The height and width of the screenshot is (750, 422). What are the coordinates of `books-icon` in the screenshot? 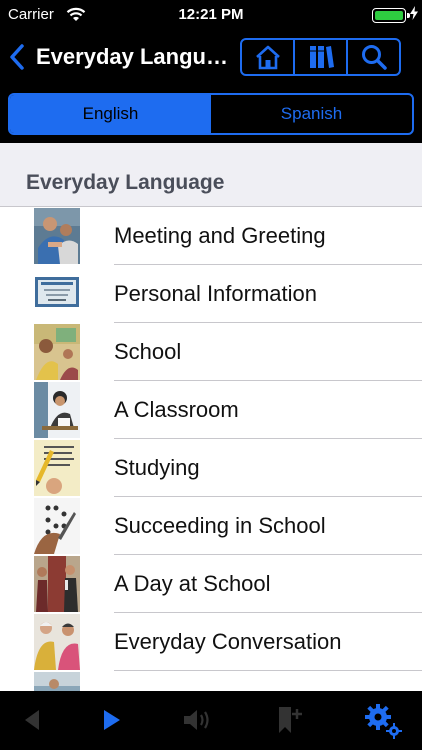 It's located at (321, 57).